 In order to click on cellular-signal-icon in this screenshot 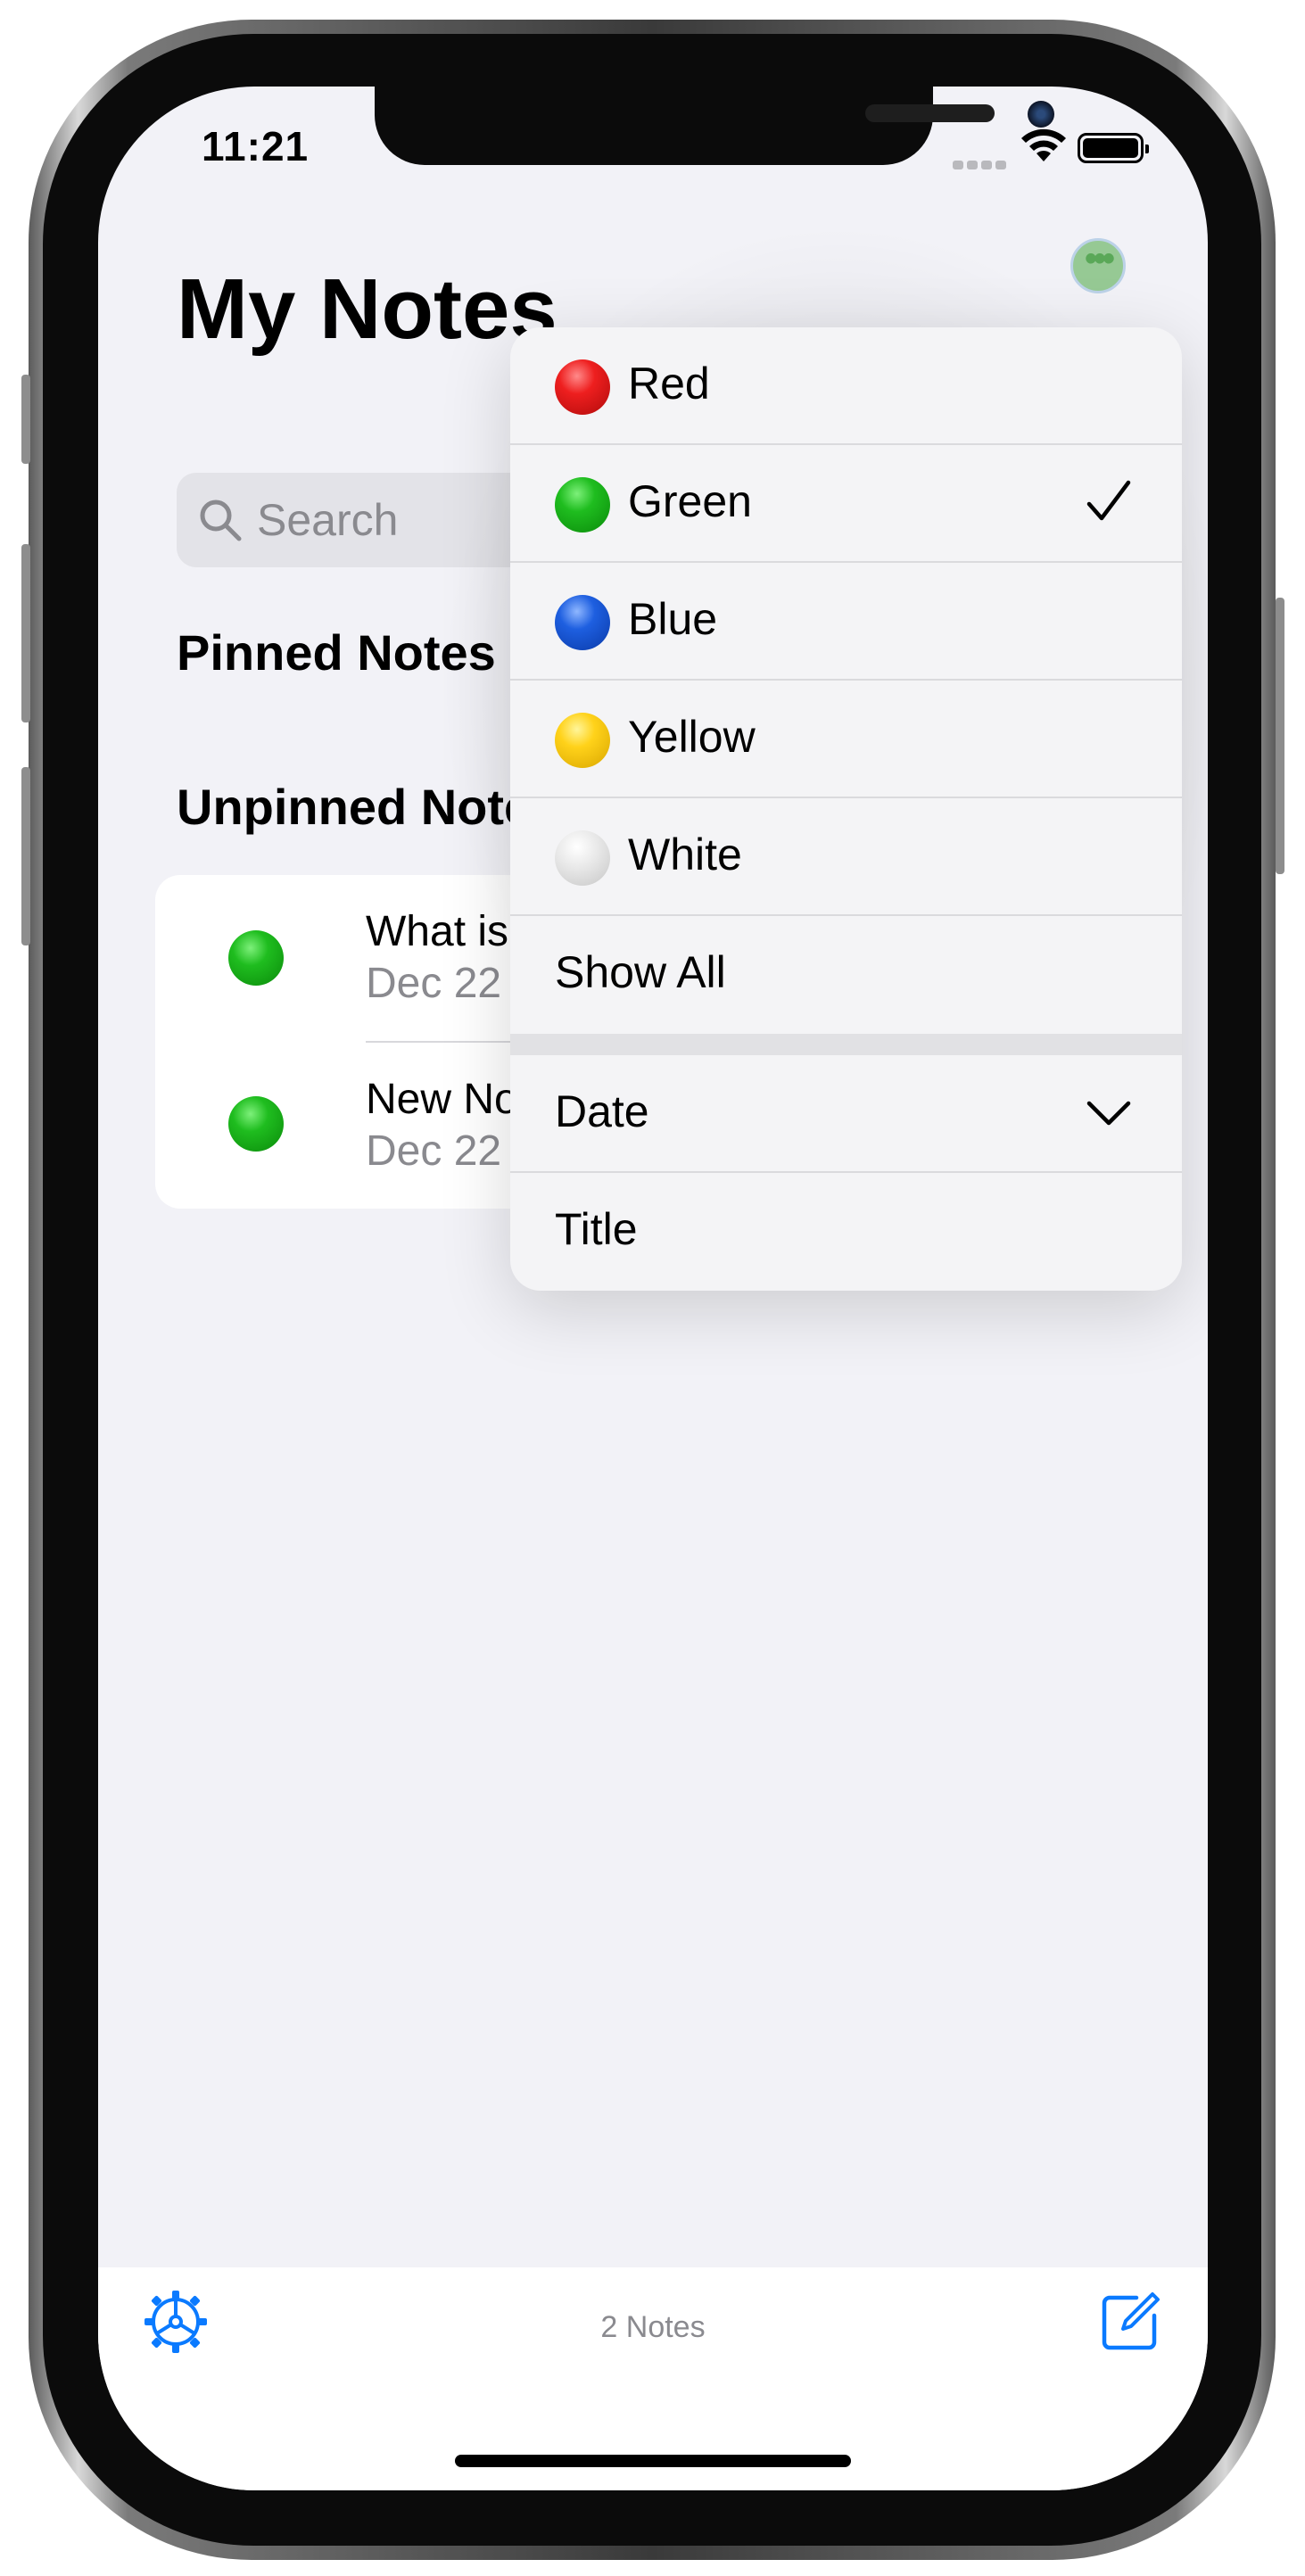, I will do `click(981, 166)`.